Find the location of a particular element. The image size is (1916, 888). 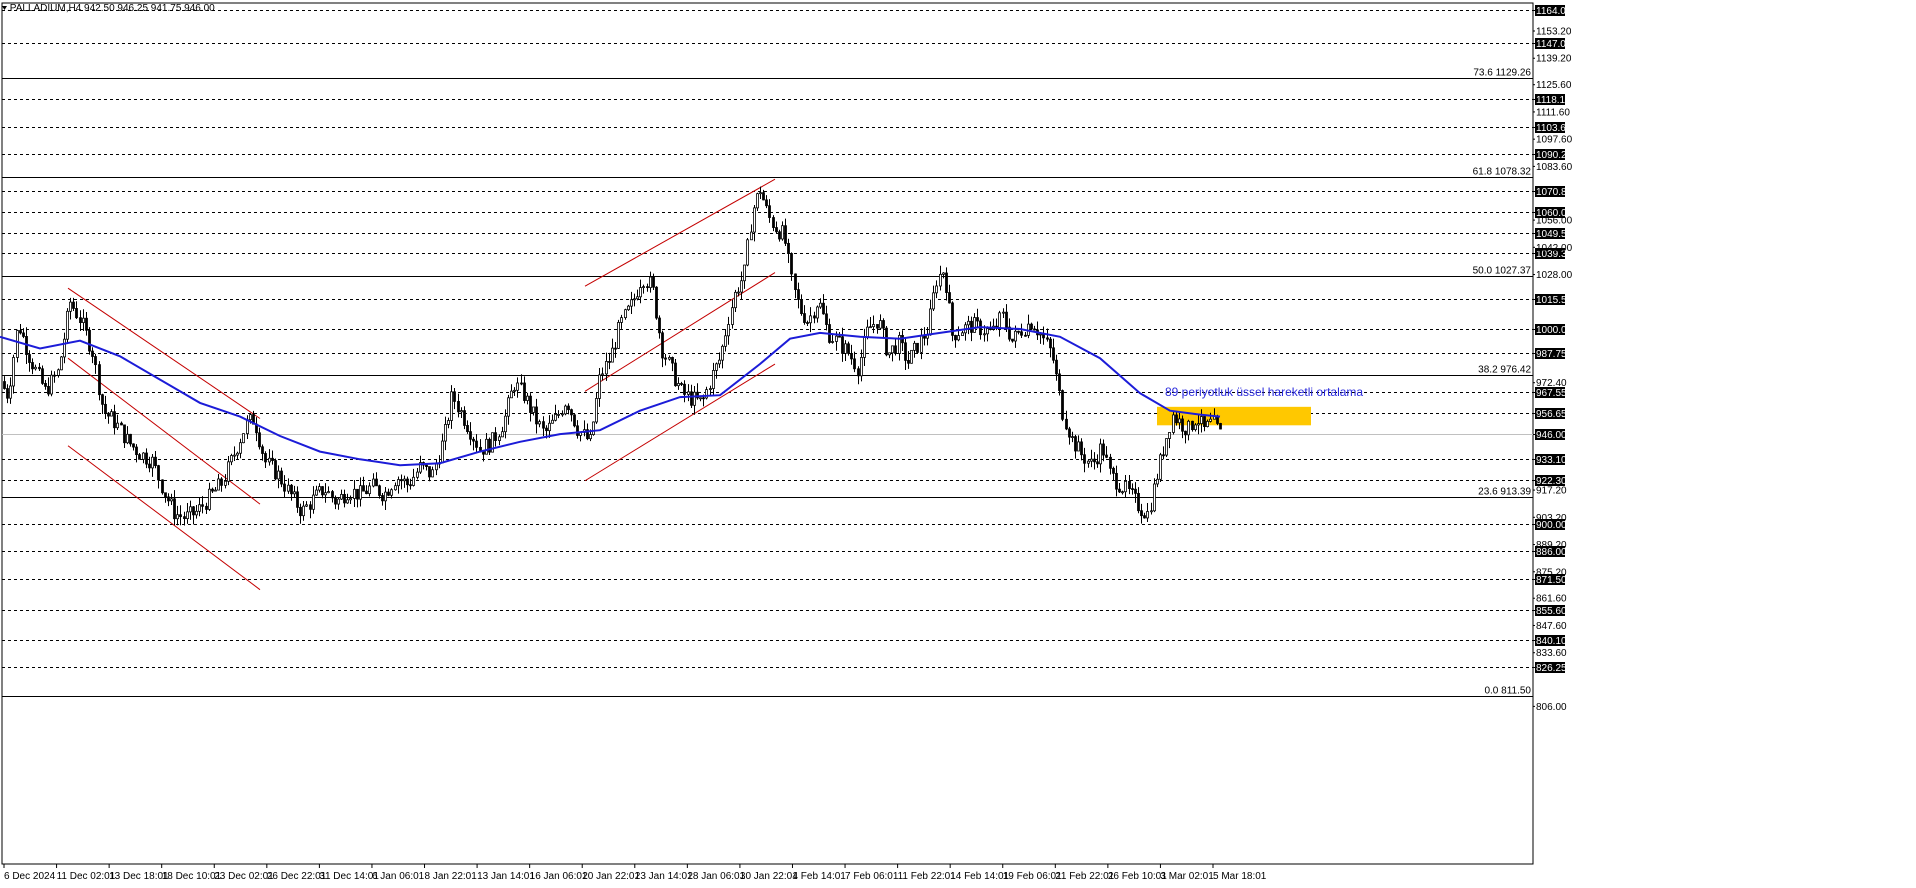

x-tick-label: 5 Mar 18:01 is located at coordinates (1240, 876).